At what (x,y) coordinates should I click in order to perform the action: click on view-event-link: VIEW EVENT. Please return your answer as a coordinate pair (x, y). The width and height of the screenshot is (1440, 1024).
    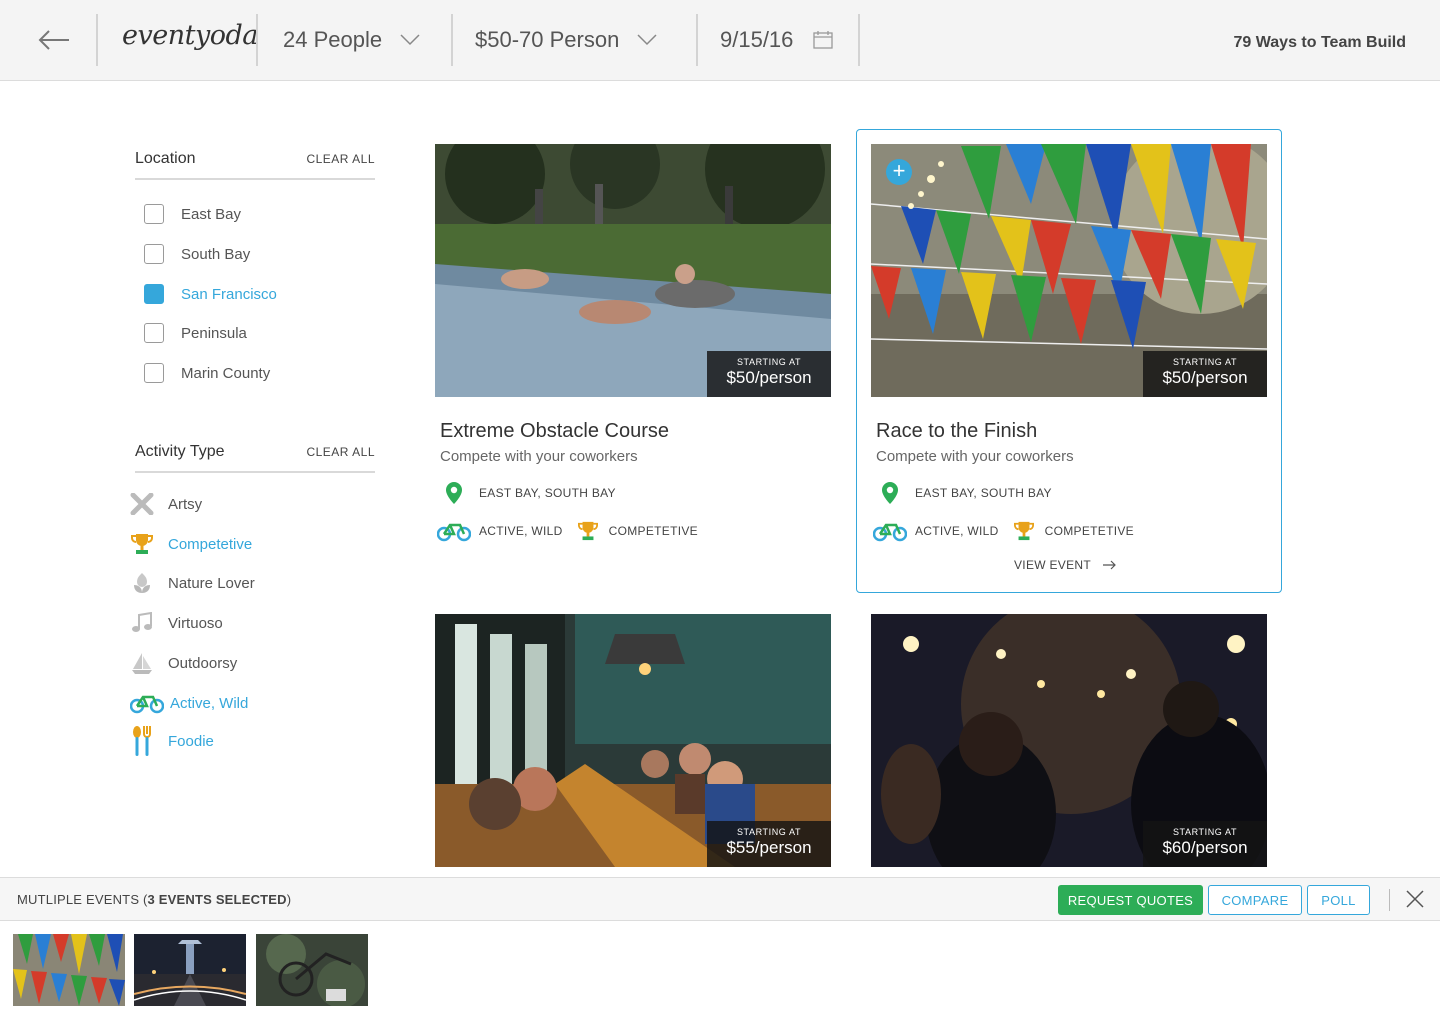
    Looking at the image, I should click on (1065, 565).